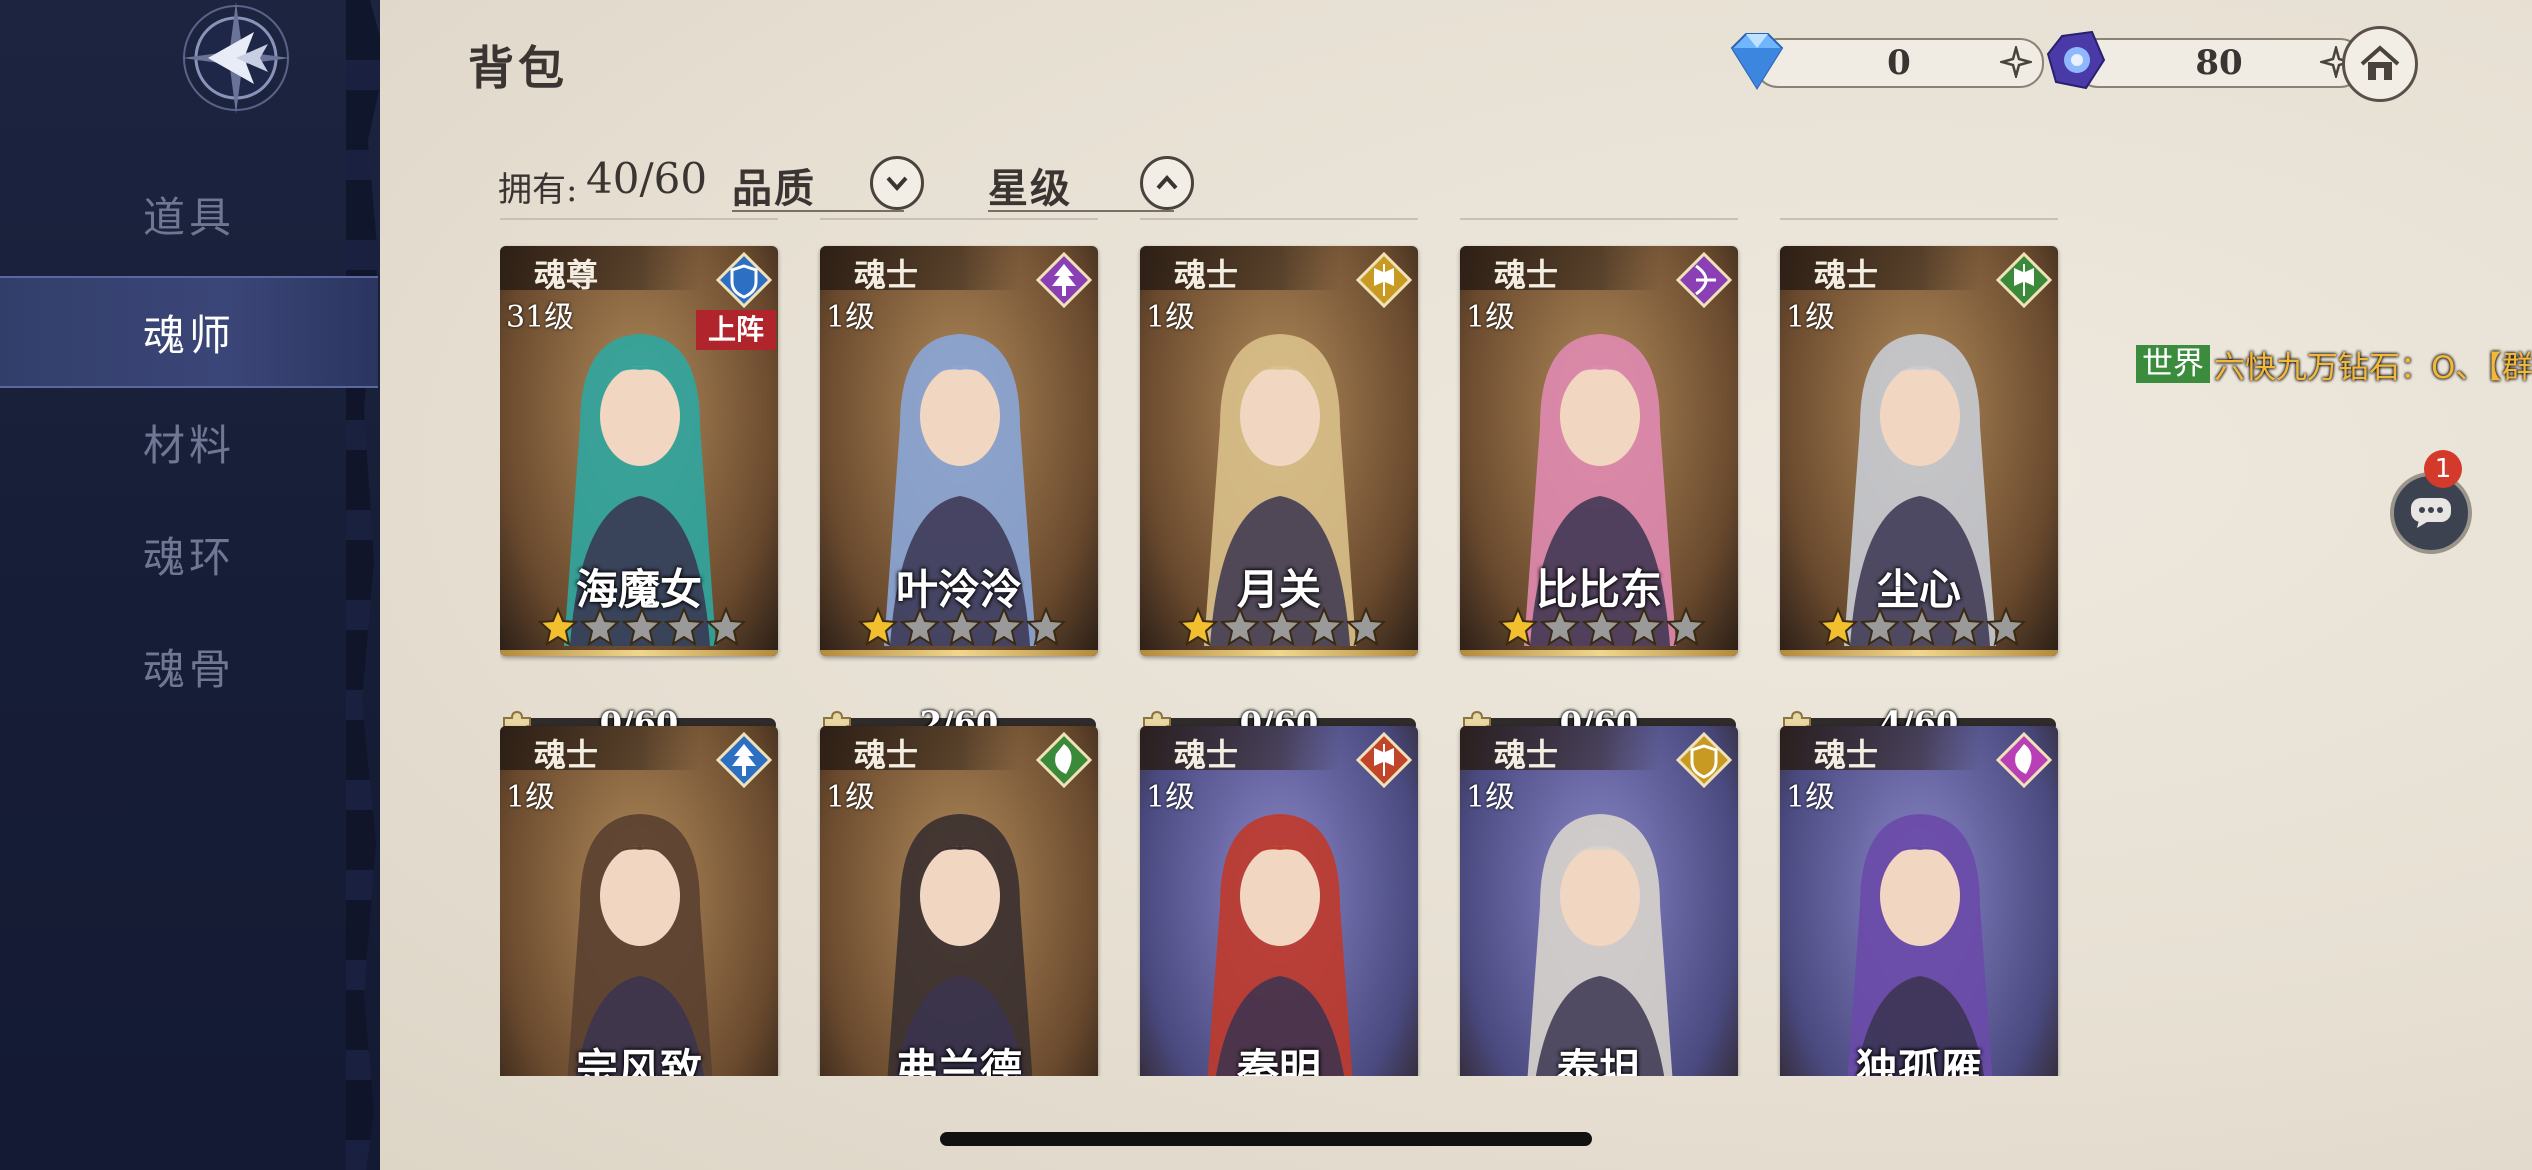 This screenshot has width=2532, height=1170. I want to click on quality-filter: 品质, so click(828, 182).